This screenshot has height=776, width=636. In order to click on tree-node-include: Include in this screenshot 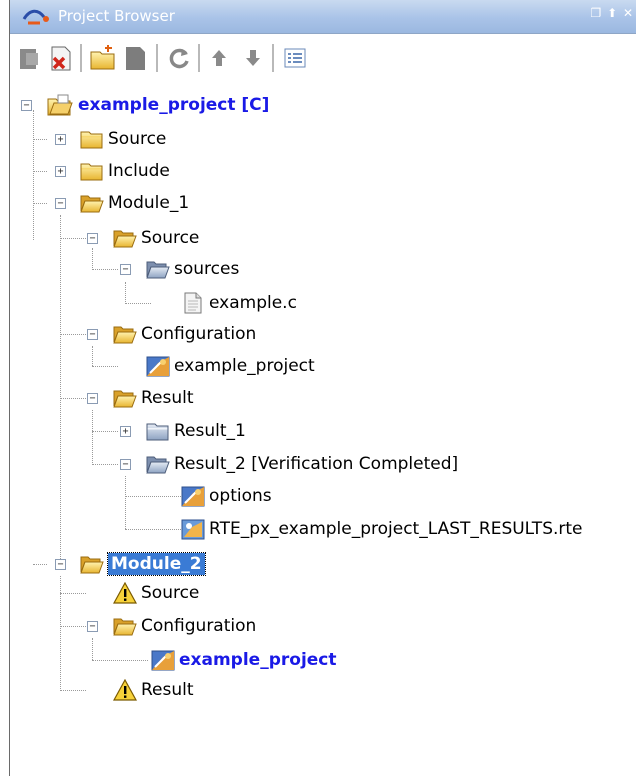, I will do `click(125, 171)`.